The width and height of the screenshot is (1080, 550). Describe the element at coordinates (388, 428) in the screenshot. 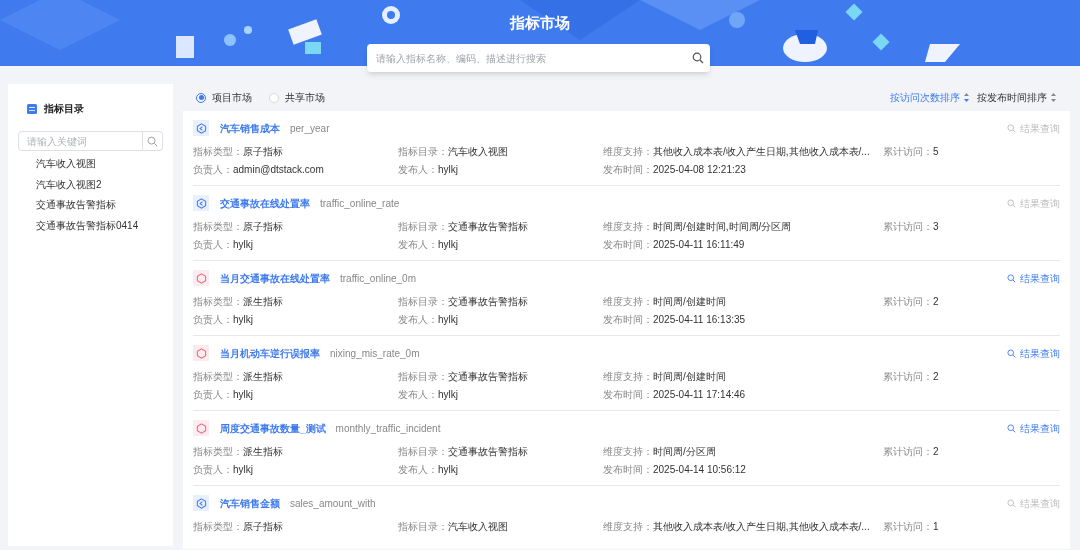

I see `metric-code: monthly_traffic_incident` at that location.